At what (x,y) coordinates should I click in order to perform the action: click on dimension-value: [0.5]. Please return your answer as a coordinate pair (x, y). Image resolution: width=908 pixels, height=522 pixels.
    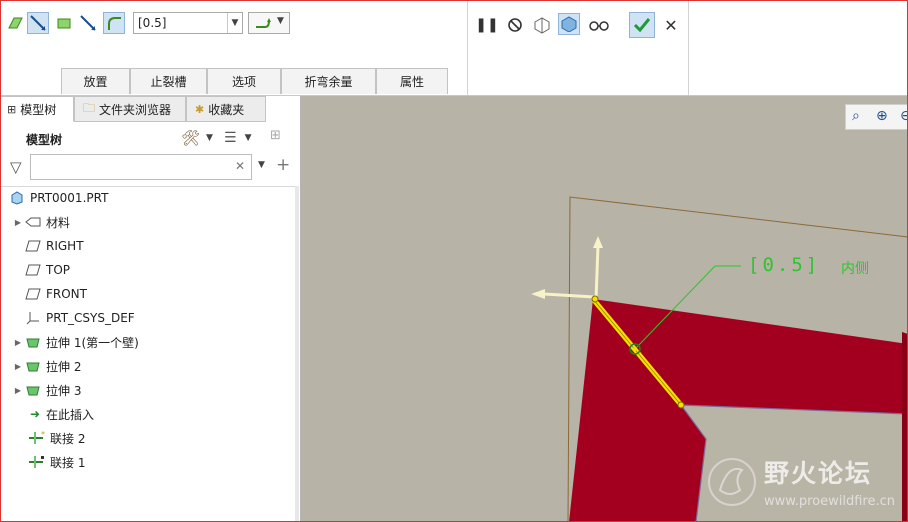
    Looking at the image, I should click on (784, 265).